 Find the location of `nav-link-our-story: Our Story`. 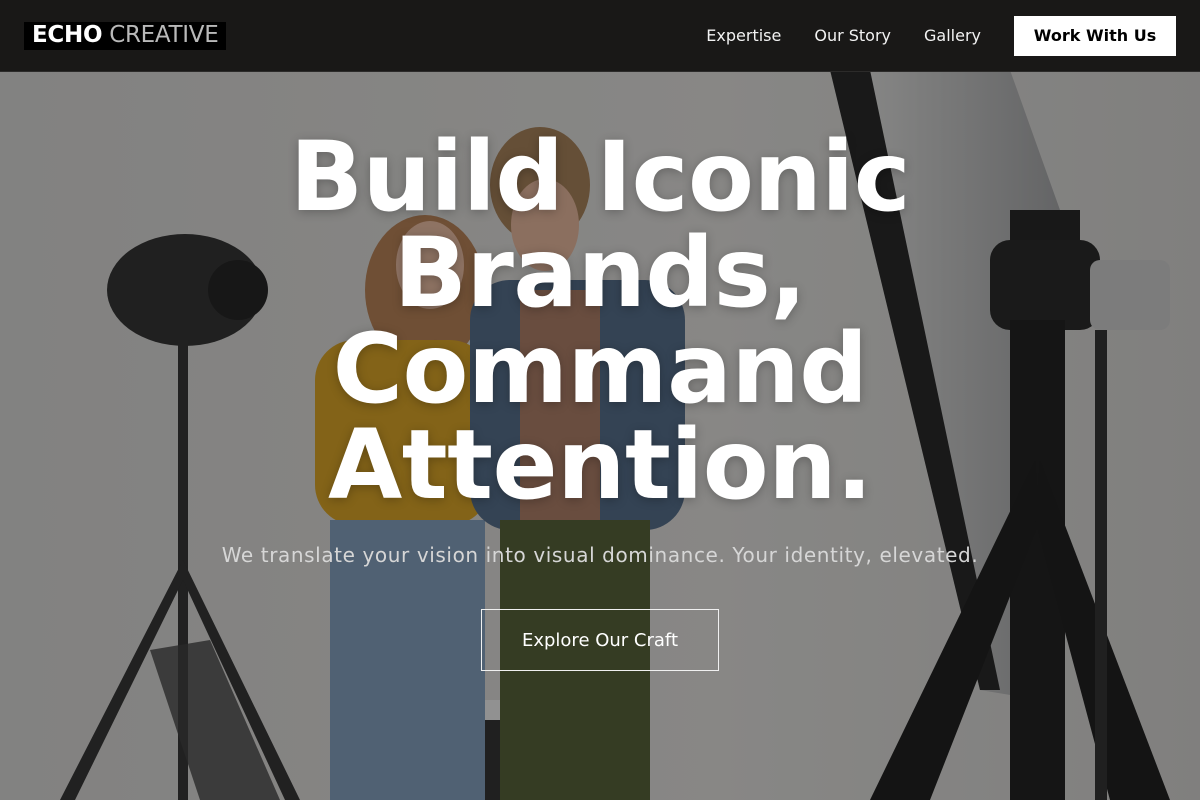

nav-link-our-story: Our Story is located at coordinates (852, 35).